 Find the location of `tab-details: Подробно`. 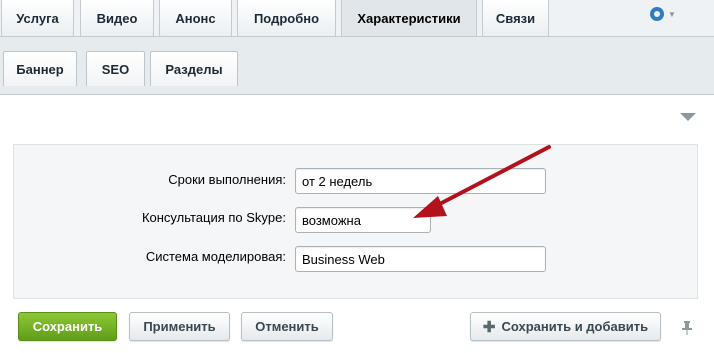

tab-details: Подробно is located at coordinates (286, 18).